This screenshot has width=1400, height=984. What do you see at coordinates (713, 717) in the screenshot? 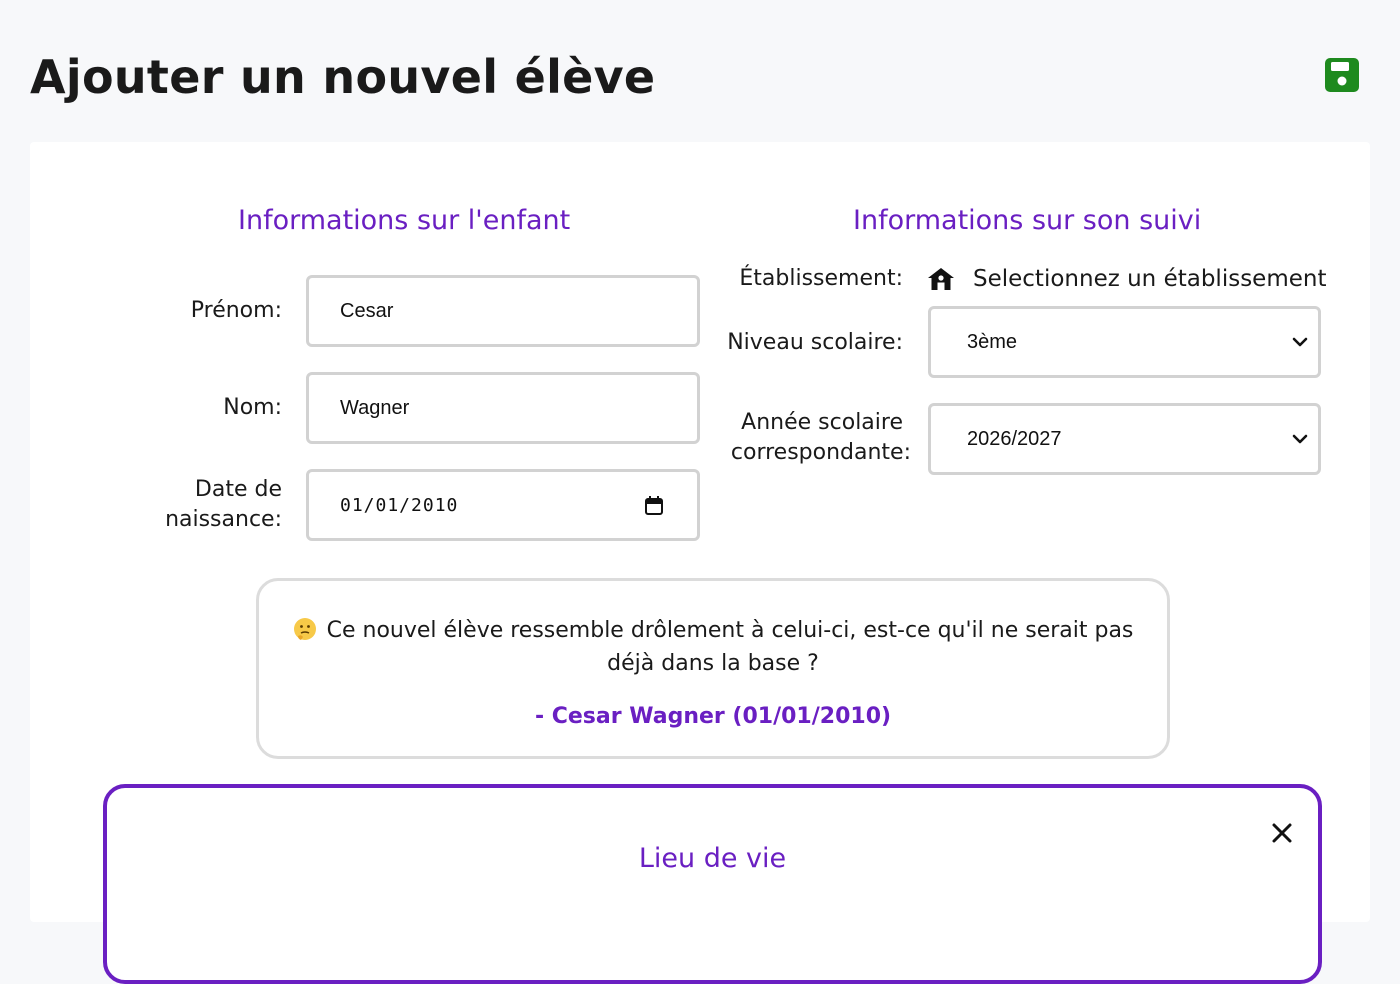
I see `duplicate-match-link: - Cesar Wagner (01/01/2010)` at bounding box center [713, 717].